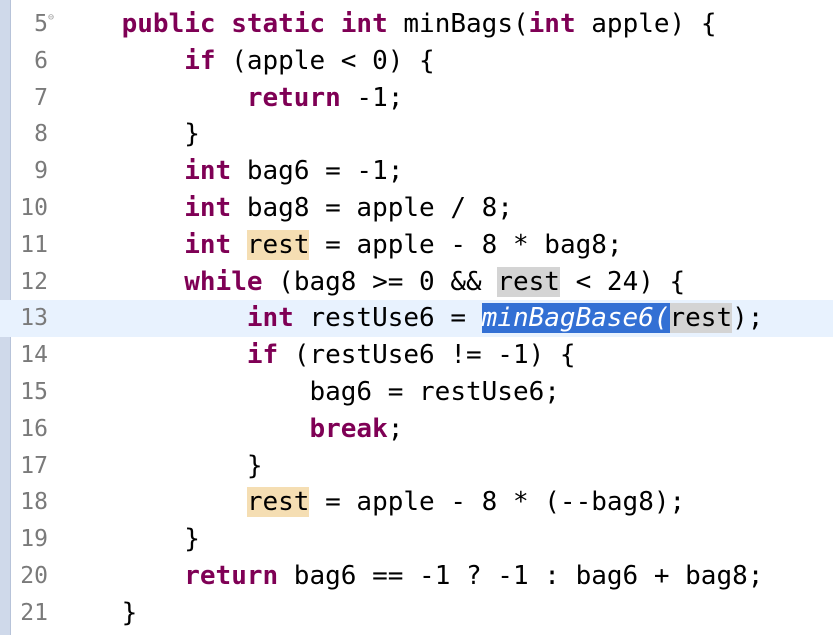 Image resolution: width=833 pixels, height=635 pixels. I want to click on line-number: 14, so click(34, 355).